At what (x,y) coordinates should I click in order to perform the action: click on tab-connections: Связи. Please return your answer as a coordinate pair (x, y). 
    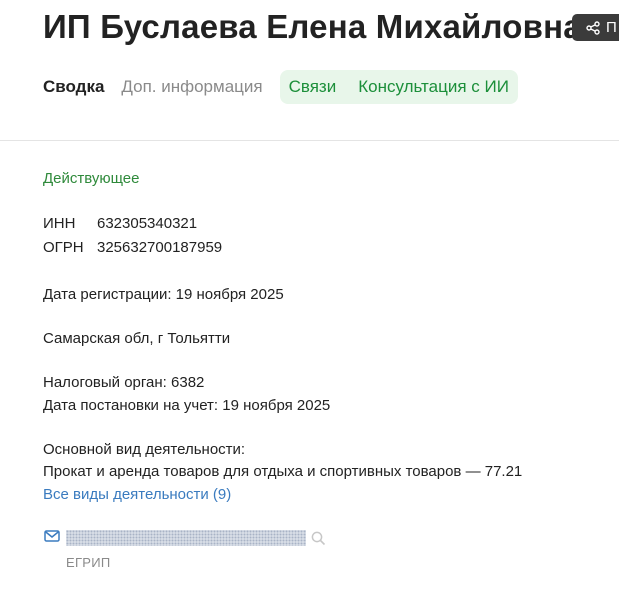
    Looking at the image, I should click on (313, 87).